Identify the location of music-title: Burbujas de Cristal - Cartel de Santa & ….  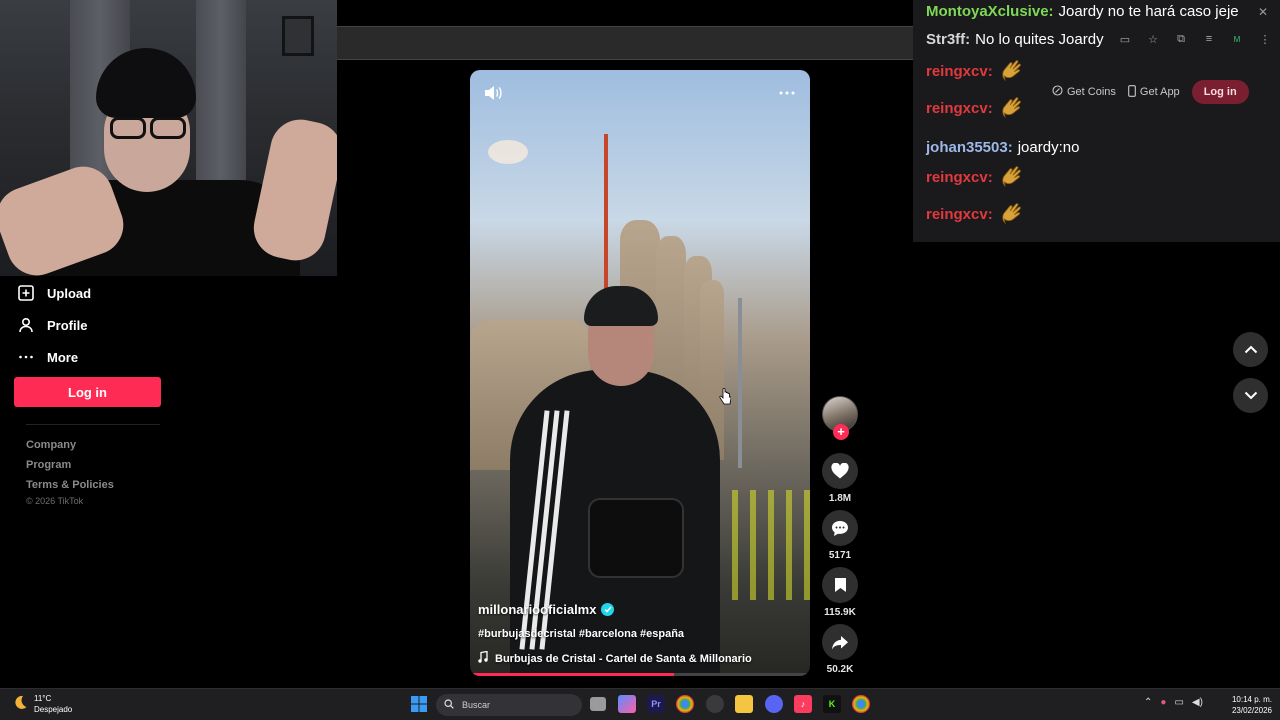
(623, 658).